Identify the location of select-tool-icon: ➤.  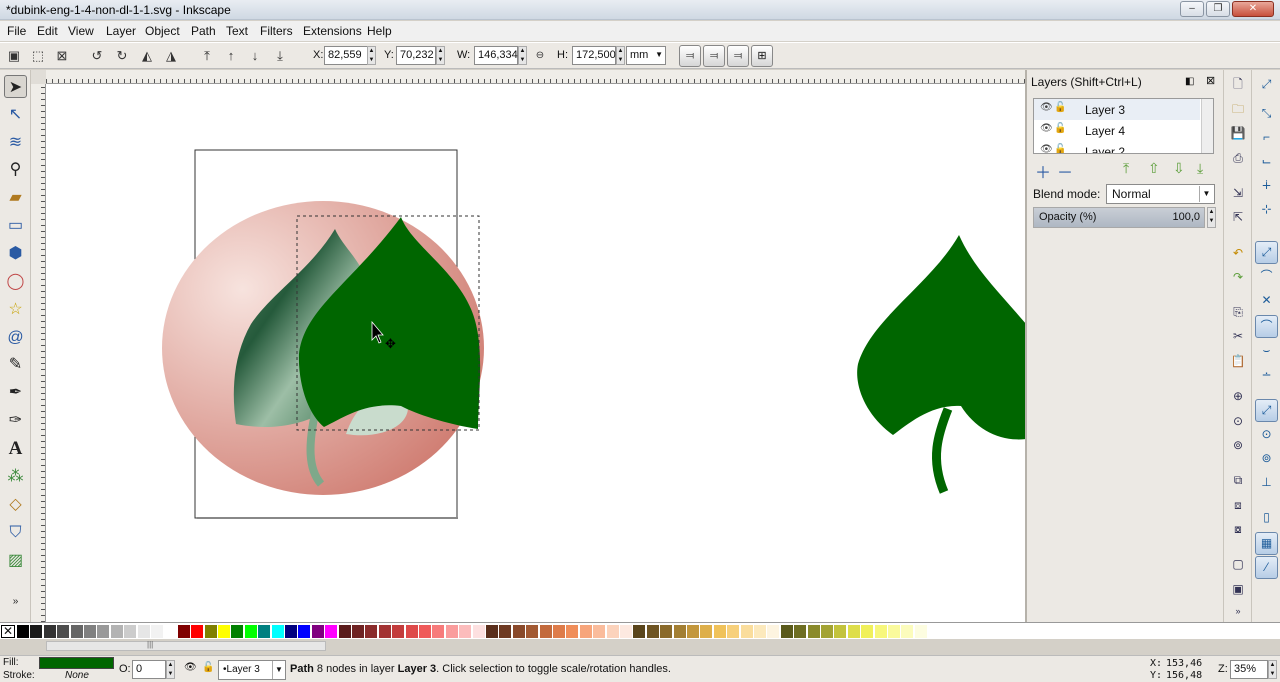
(15, 86).